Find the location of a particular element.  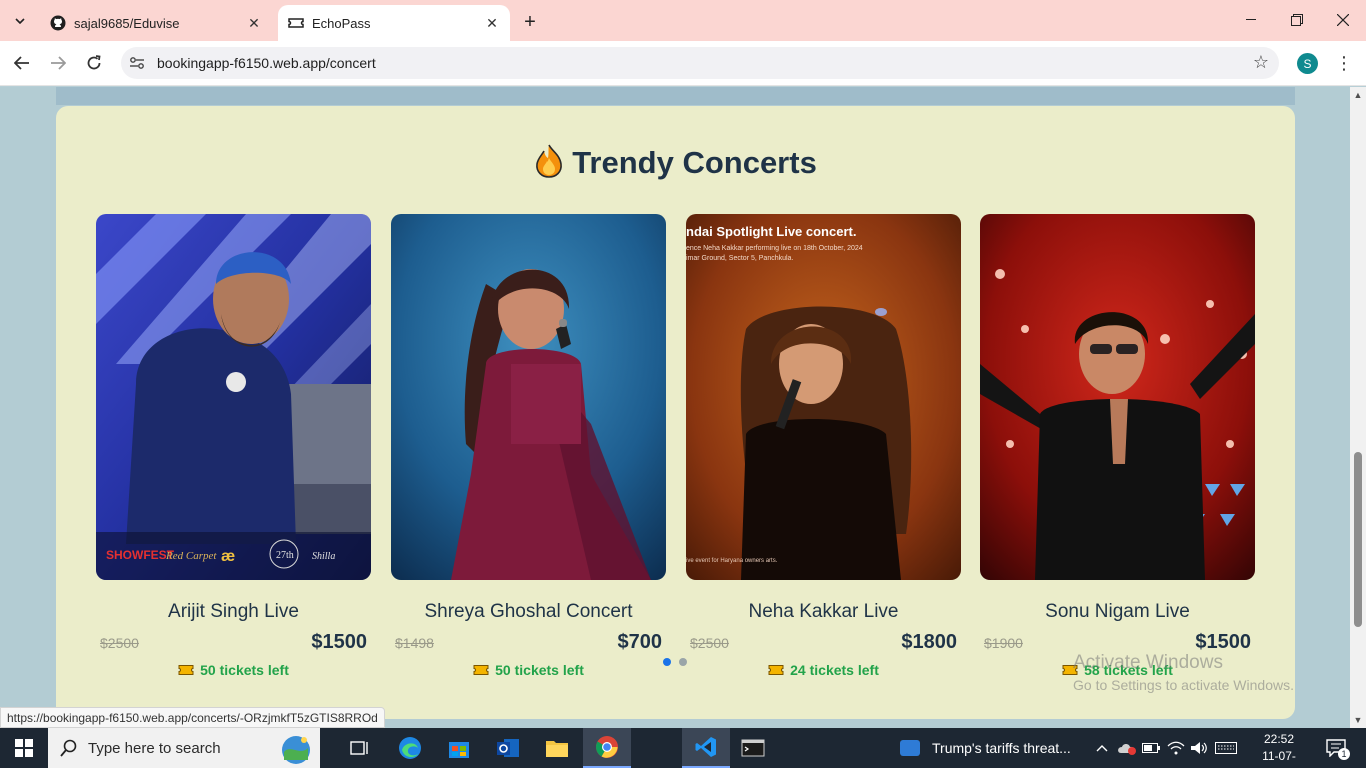

restore-button is located at coordinates (1297, 20).